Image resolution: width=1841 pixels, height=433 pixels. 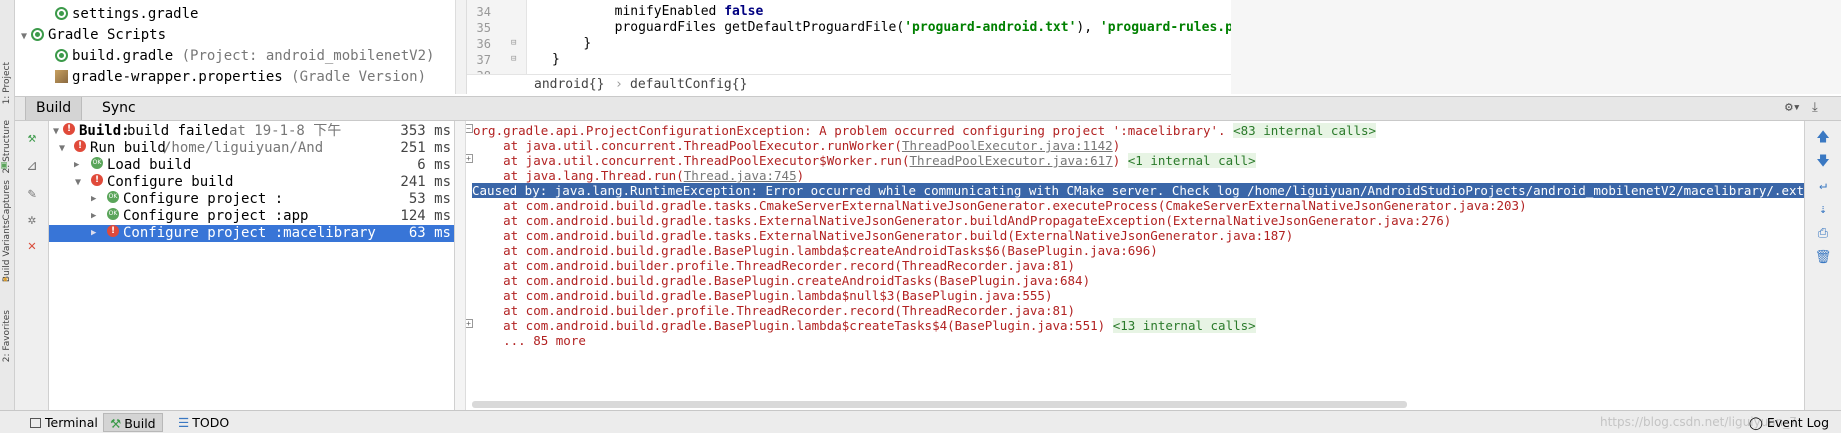 What do you see at coordinates (1823, 258) in the screenshot?
I see `trash-icon: 🗑` at bounding box center [1823, 258].